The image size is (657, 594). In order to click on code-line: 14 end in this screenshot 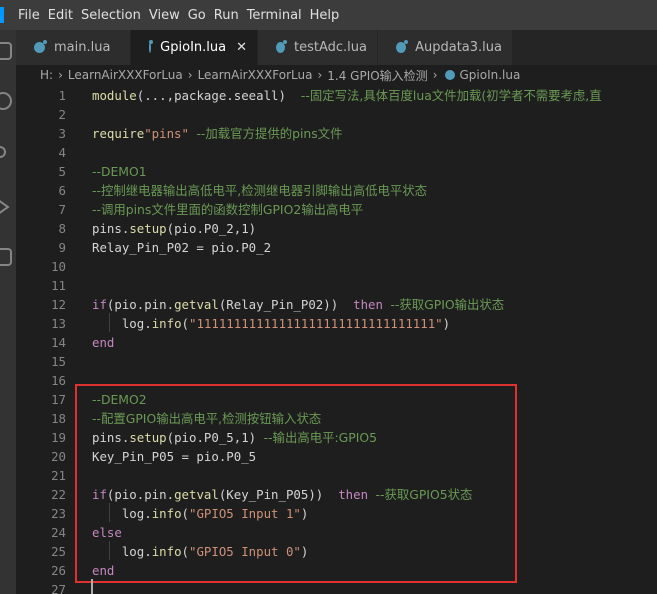, I will do `click(336, 342)`.